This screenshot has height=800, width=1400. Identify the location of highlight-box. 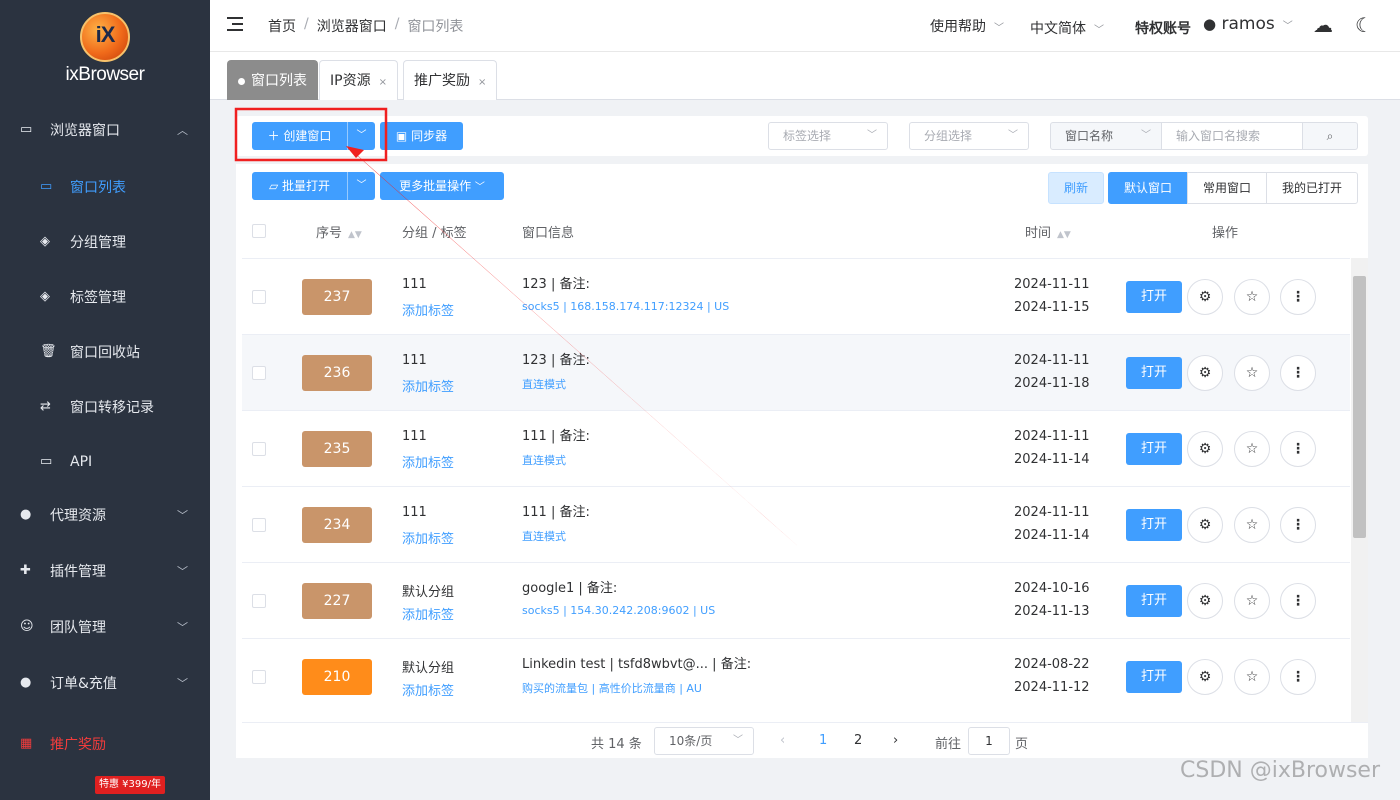
(311, 134).